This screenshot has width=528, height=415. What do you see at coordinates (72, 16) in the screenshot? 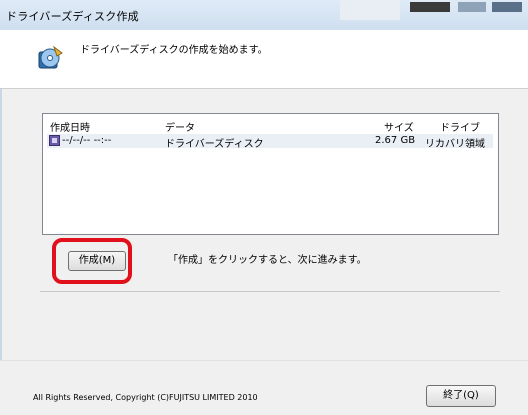
I see `window-title: ドライバーズディスク作成` at bounding box center [72, 16].